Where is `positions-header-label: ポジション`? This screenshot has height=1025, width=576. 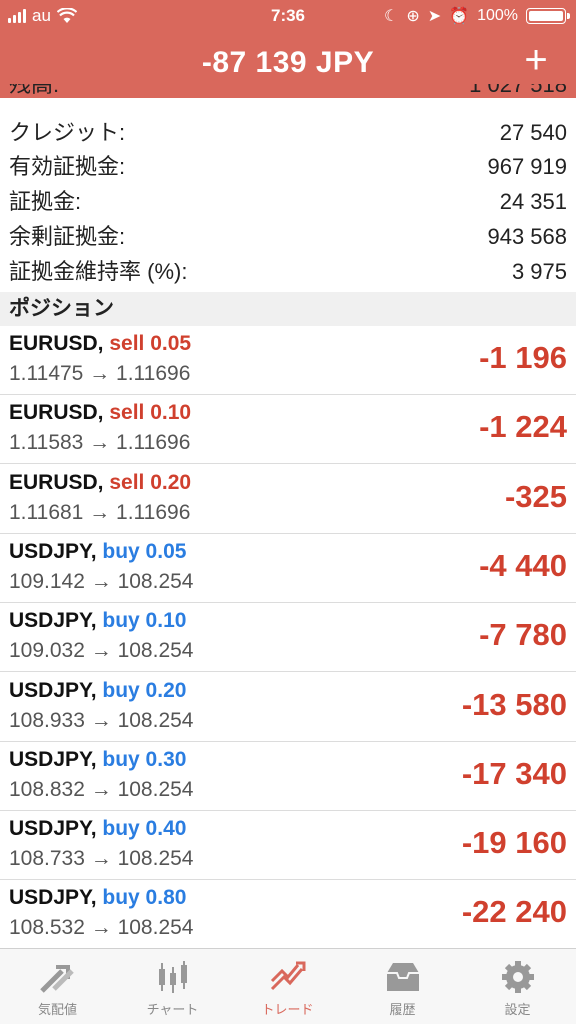 positions-header-label: ポジション is located at coordinates (61, 308).